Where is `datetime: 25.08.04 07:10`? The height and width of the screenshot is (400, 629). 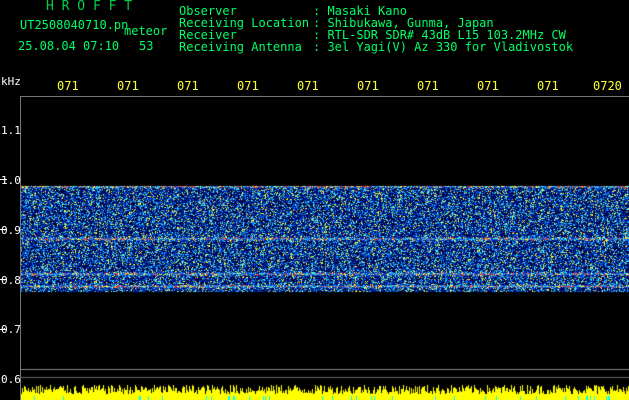
datetime: 25.08.04 07:10 is located at coordinates (69, 46).